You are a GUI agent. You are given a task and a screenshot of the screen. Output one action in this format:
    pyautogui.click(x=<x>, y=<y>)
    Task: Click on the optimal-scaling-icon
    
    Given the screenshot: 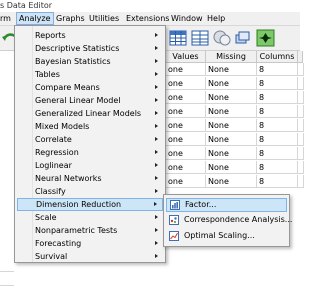 What is the action you would take?
    pyautogui.click(x=174, y=236)
    